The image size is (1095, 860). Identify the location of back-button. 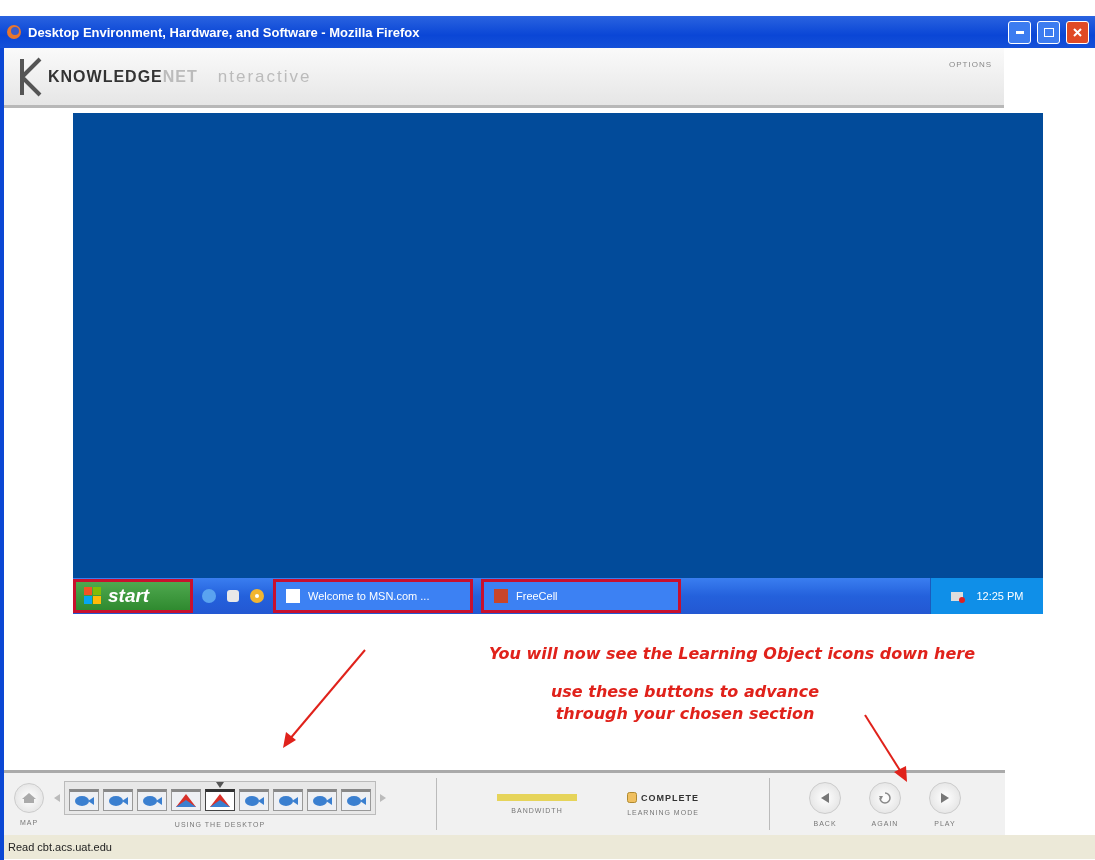
(825, 797).